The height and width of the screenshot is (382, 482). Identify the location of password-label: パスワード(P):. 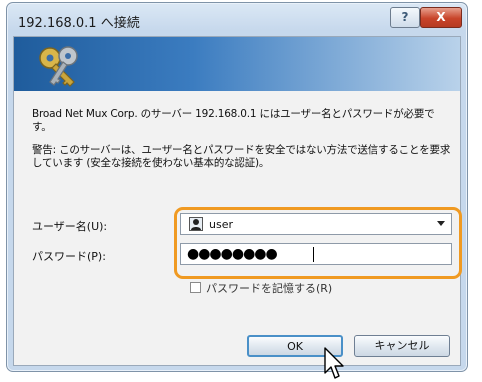
(69, 256).